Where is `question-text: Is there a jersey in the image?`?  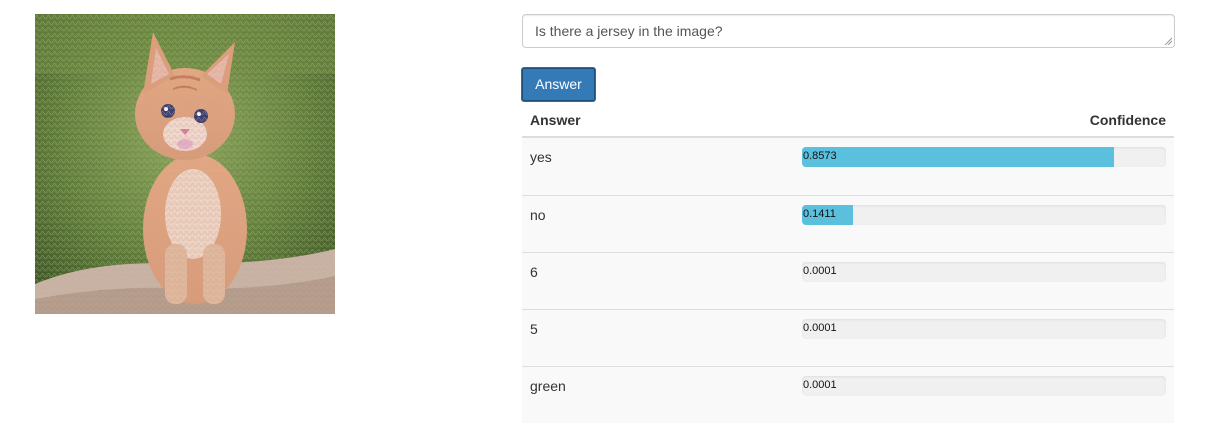 question-text: Is there a jersey in the image? is located at coordinates (629, 31).